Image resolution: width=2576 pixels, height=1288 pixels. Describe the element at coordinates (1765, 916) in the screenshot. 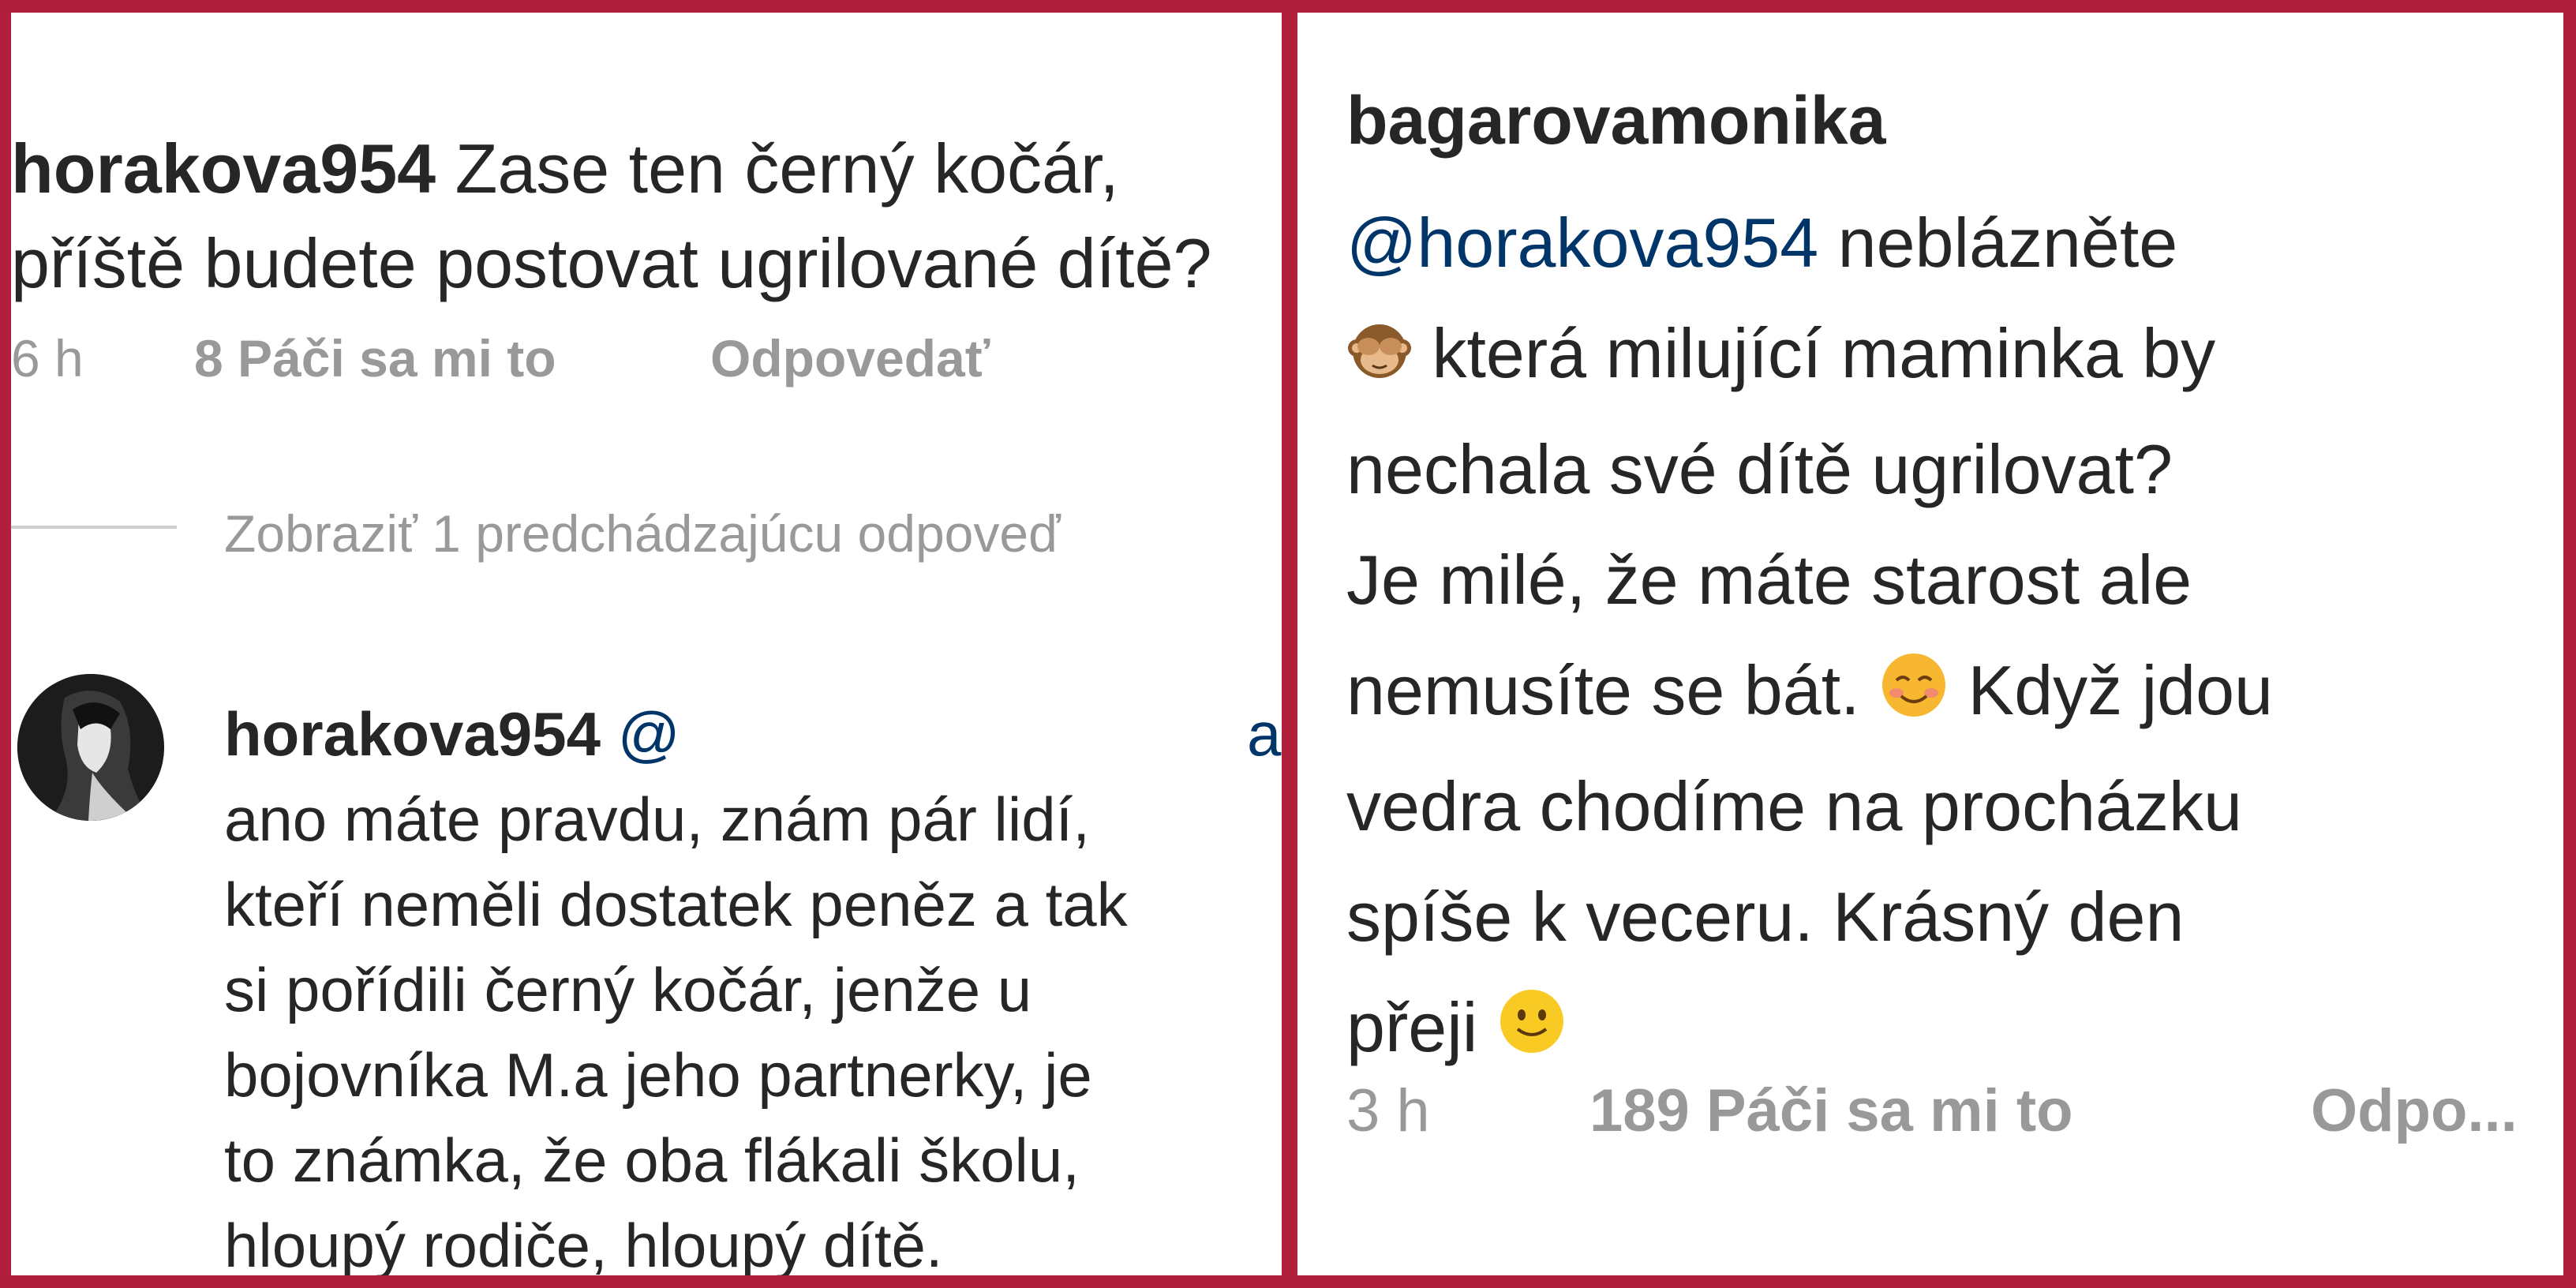

I see `comment-text: spíše k veceru. Krásný den` at that location.